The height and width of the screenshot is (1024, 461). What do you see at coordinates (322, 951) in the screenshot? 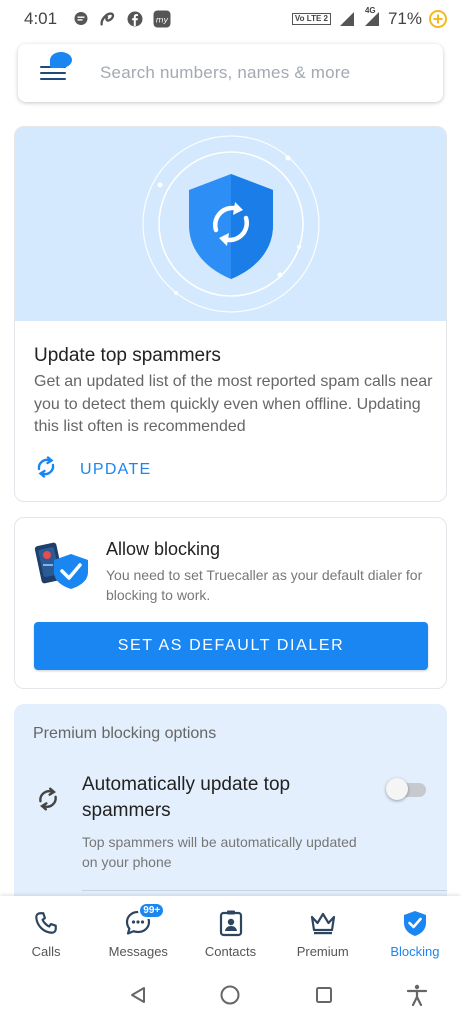
I see `nav-premium-label: Premium` at bounding box center [322, 951].